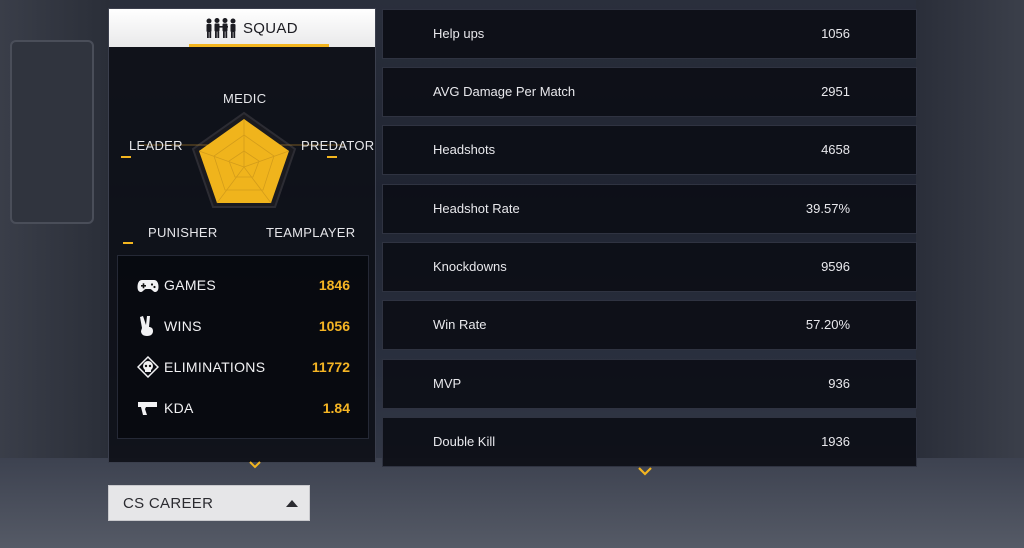 This screenshot has height=548, width=1024. I want to click on pistol-icon, so click(148, 408).